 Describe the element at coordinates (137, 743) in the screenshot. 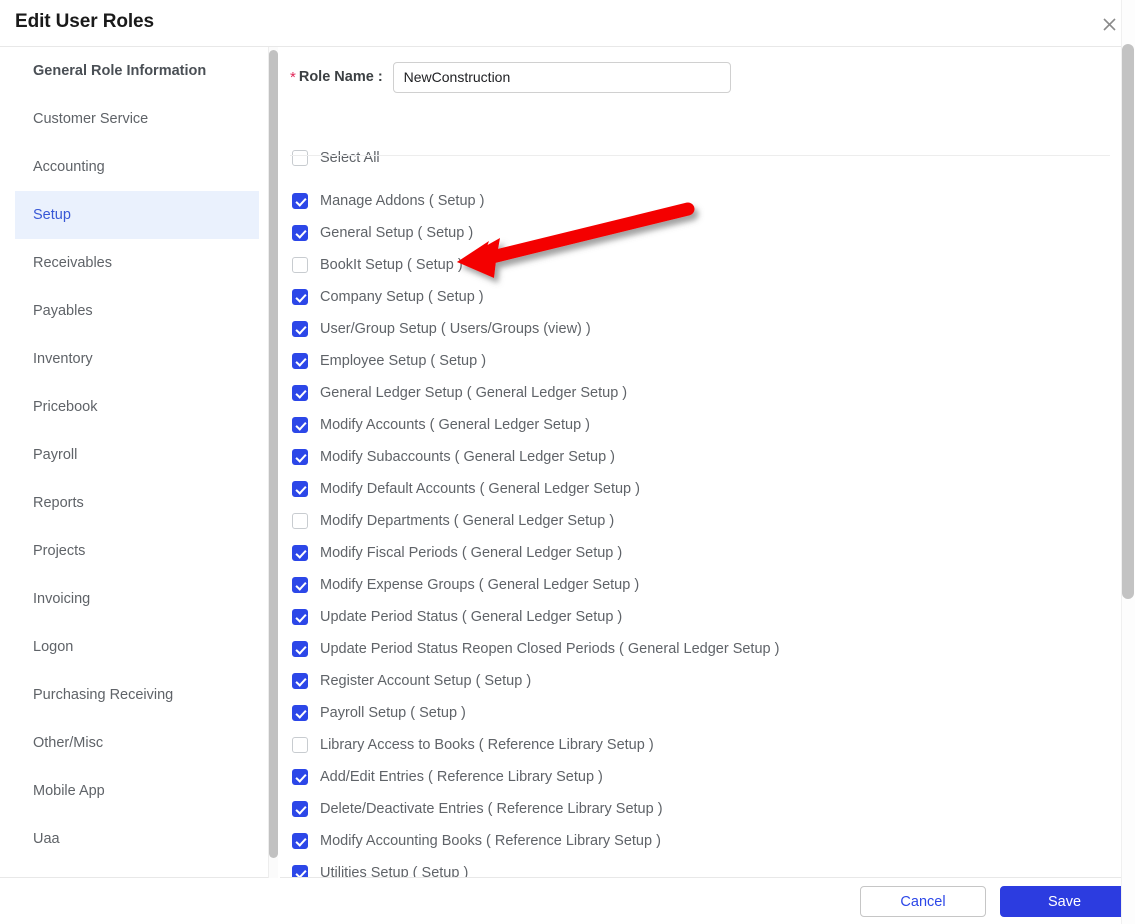

I see `sidebar-item-other-misc: Other/Misc` at that location.